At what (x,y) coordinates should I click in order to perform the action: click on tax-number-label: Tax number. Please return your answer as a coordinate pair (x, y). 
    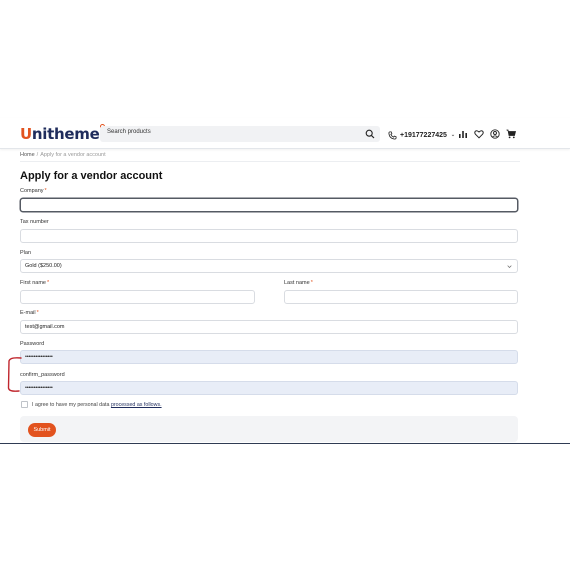
    Looking at the image, I should click on (34, 222).